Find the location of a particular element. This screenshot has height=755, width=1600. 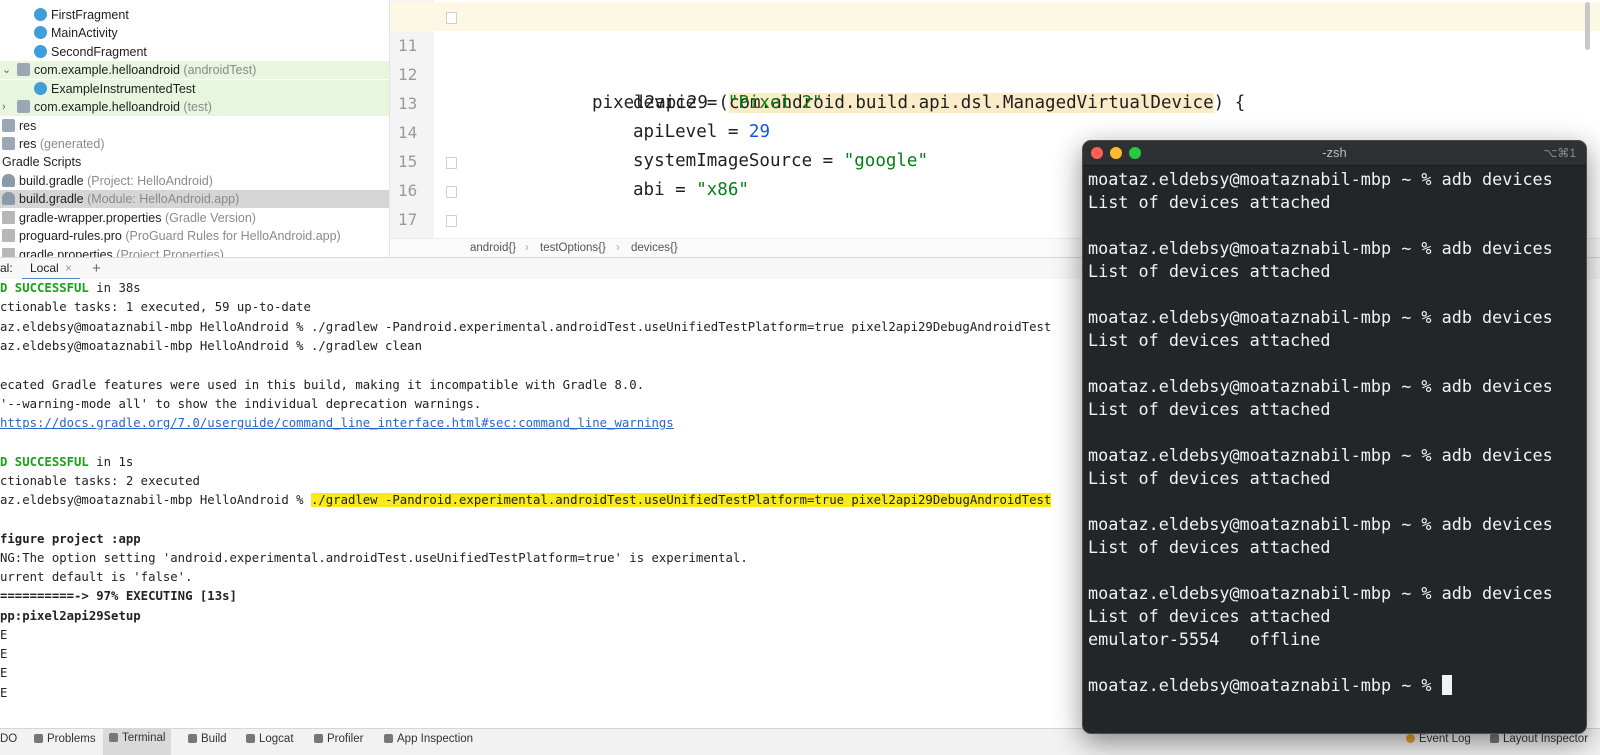

layout-inspector-button: Layout Inspector is located at coordinates (1539, 739).